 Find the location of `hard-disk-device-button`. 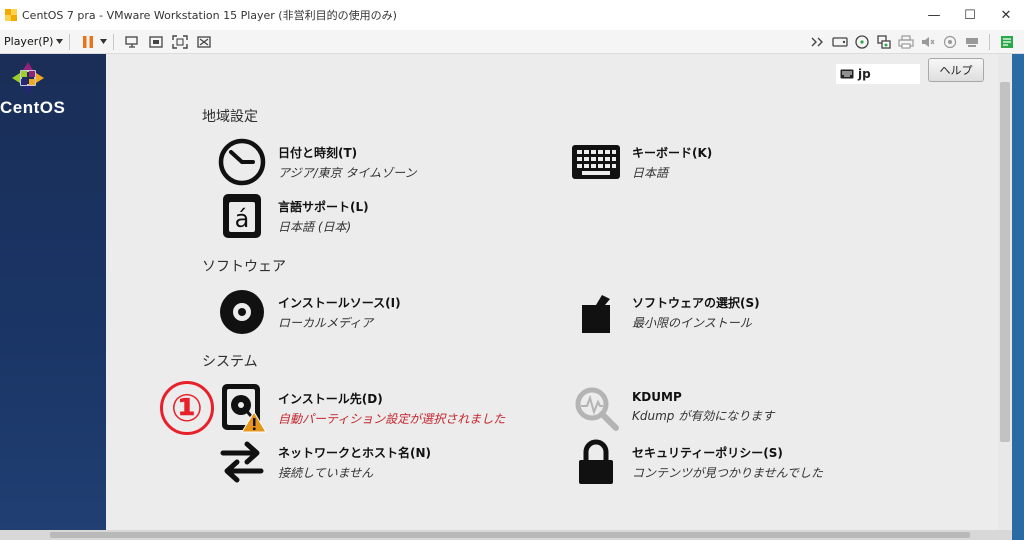

hard-disk-device-button is located at coordinates (840, 42).